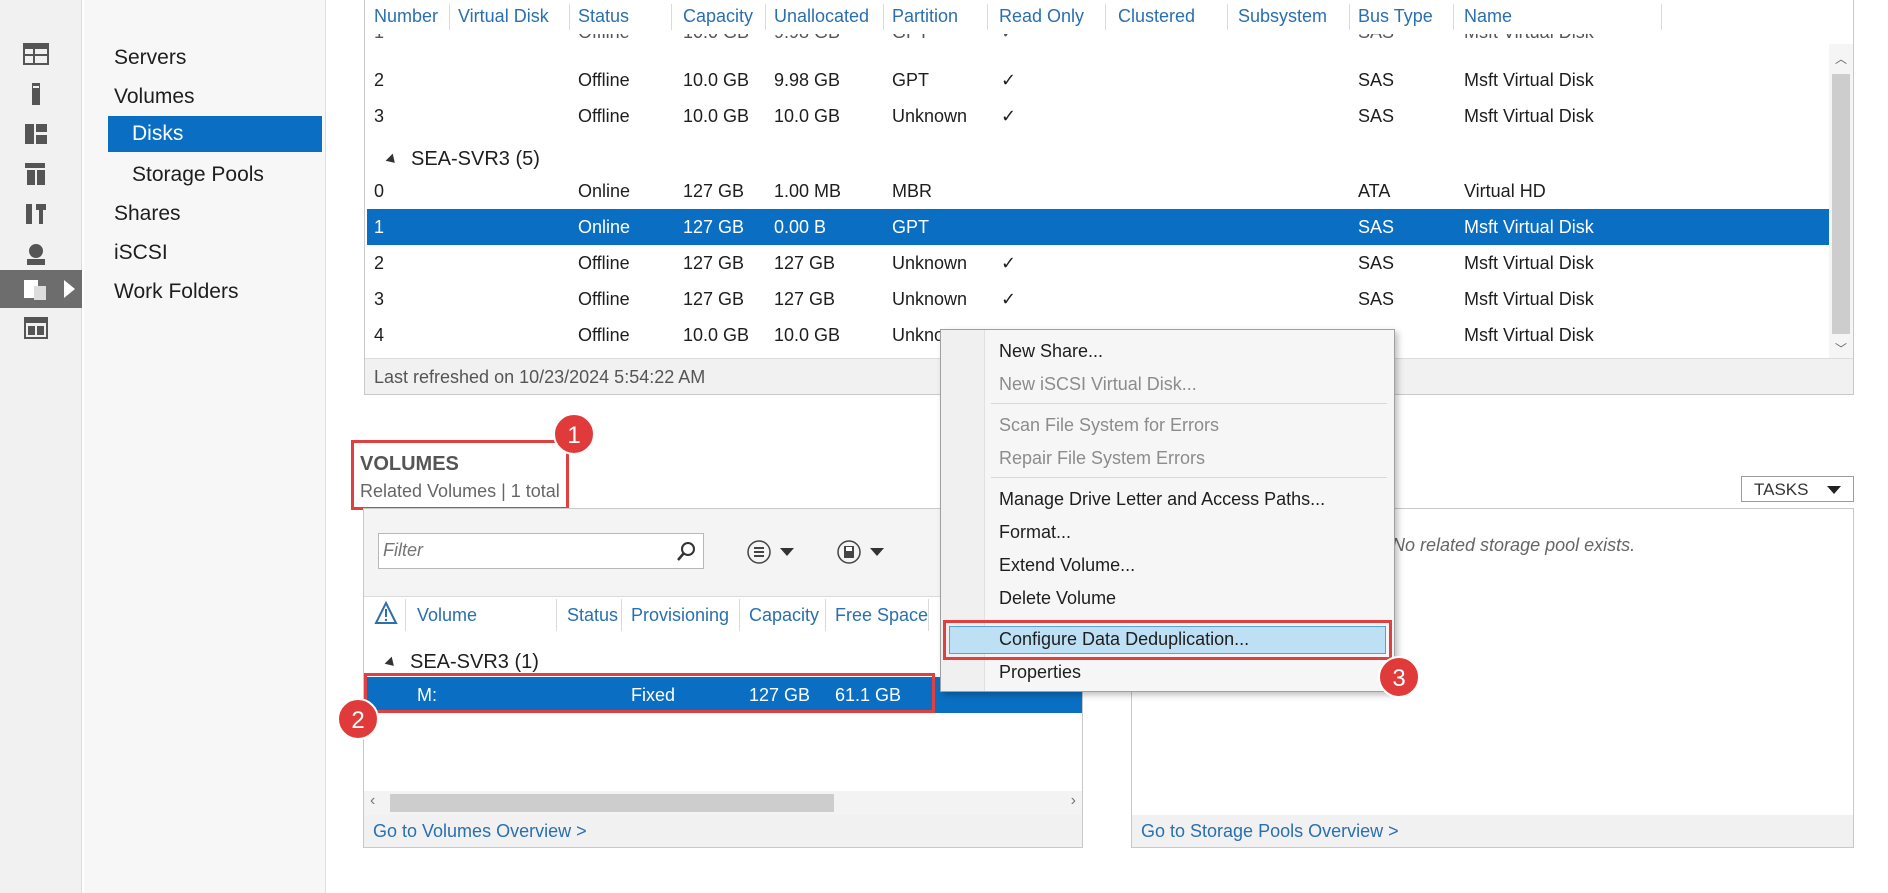 Image resolution: width=1888 pixels, height=893 pixels. I want to click on column-header-read-only: Read Only, so click(1041, 16).